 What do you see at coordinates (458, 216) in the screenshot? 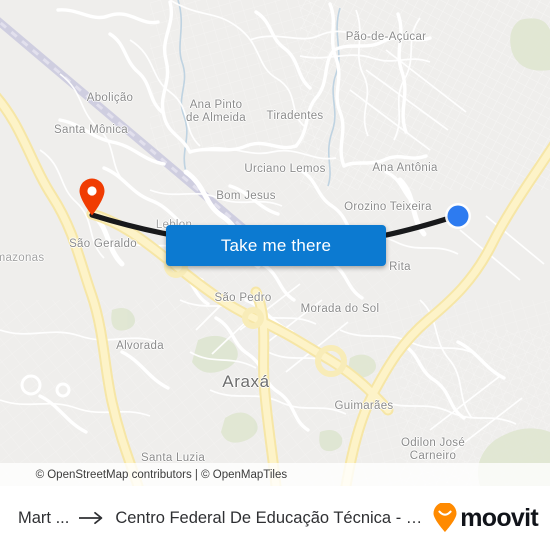
I see `destination-dot-icon` at bounding box center [458, 216].